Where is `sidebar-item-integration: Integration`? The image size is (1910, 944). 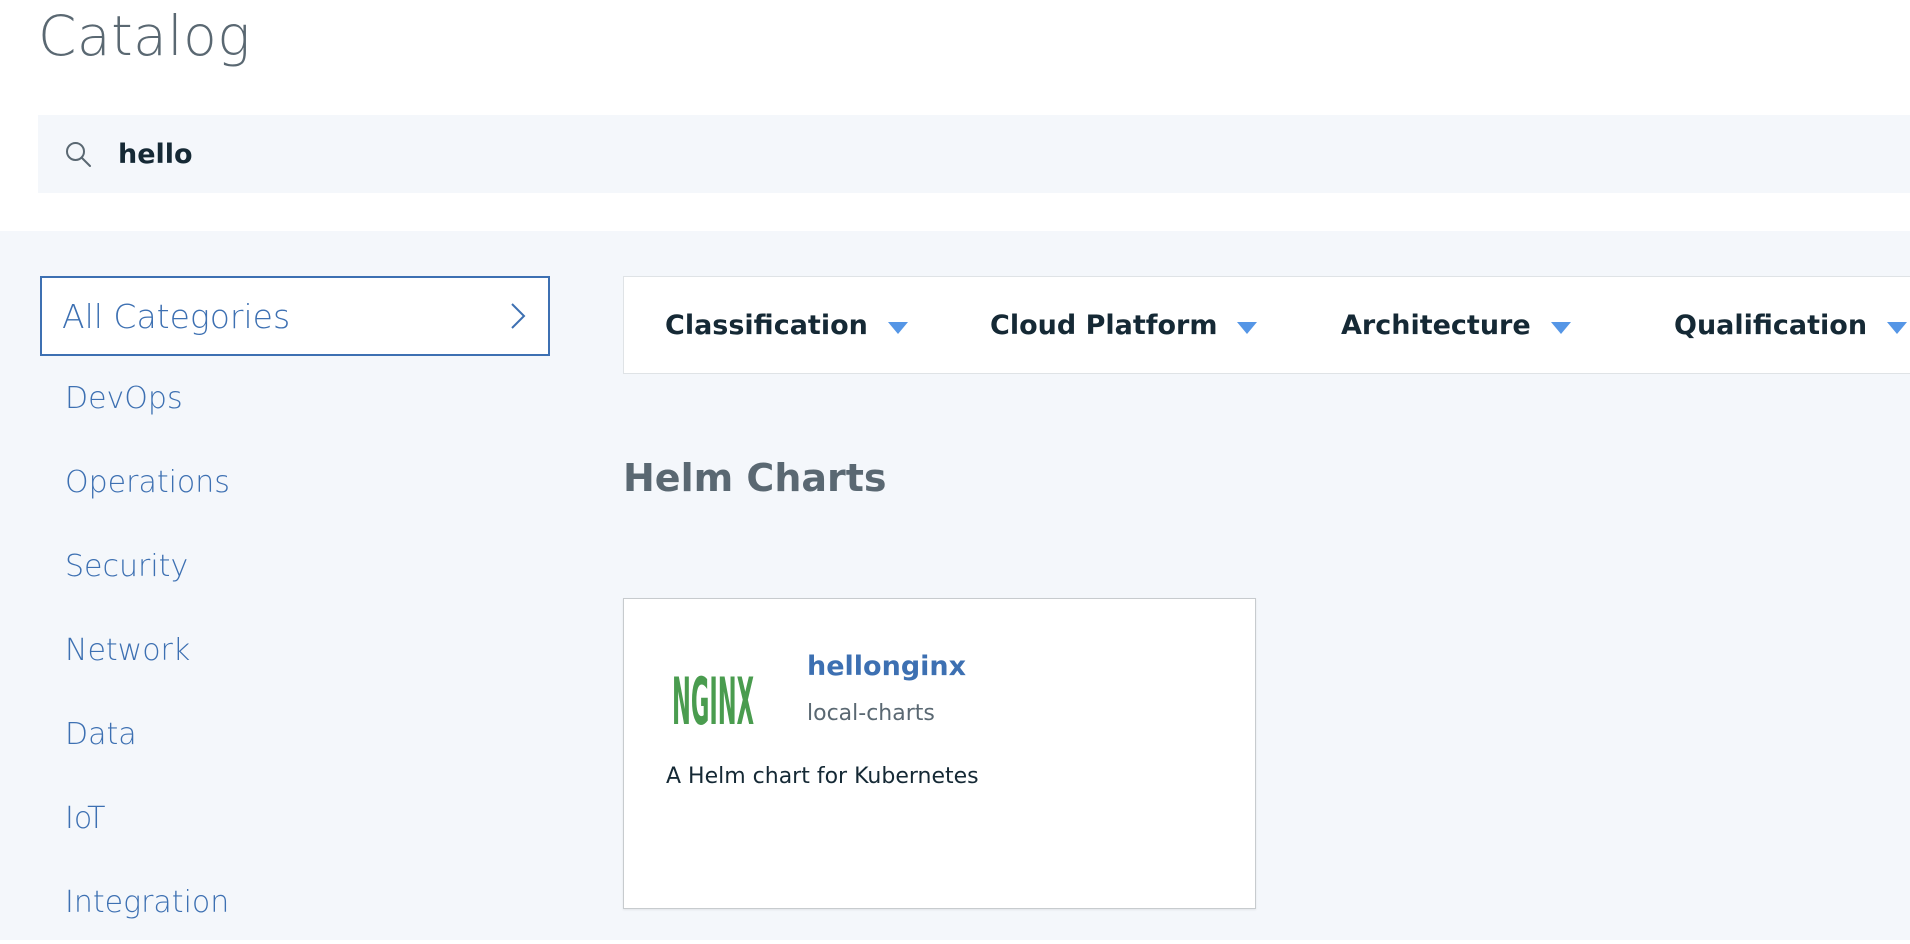 sidebar-item-integration: Integration is located at coordinates (295, 902).